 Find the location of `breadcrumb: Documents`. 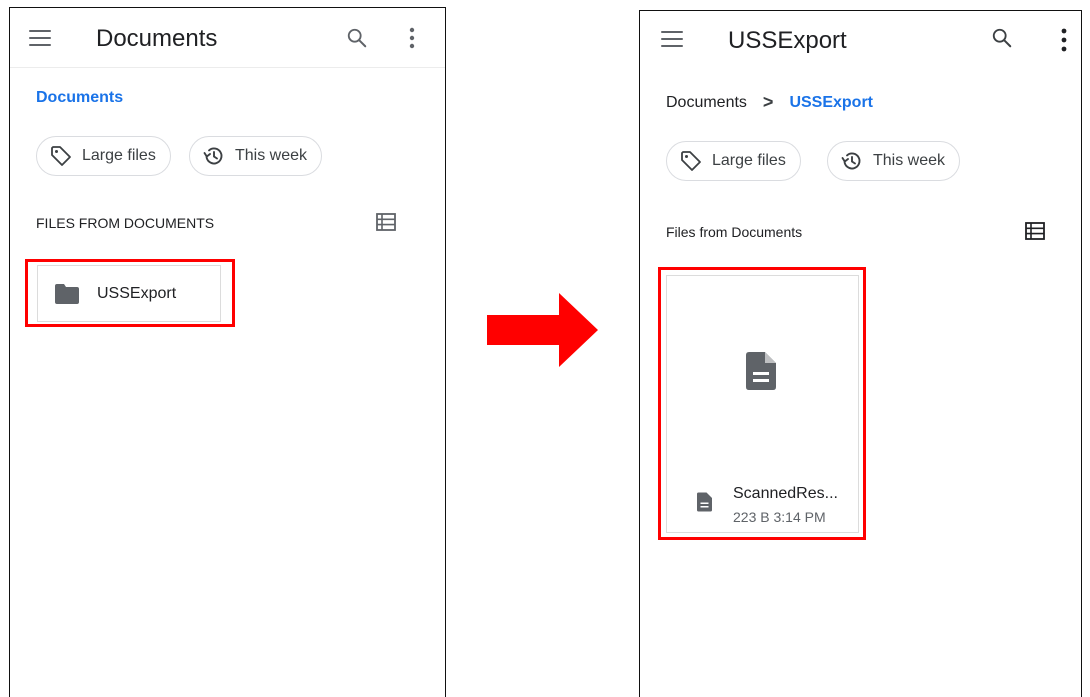

breadcrumb: Documents is located at coordinates (79, 98).